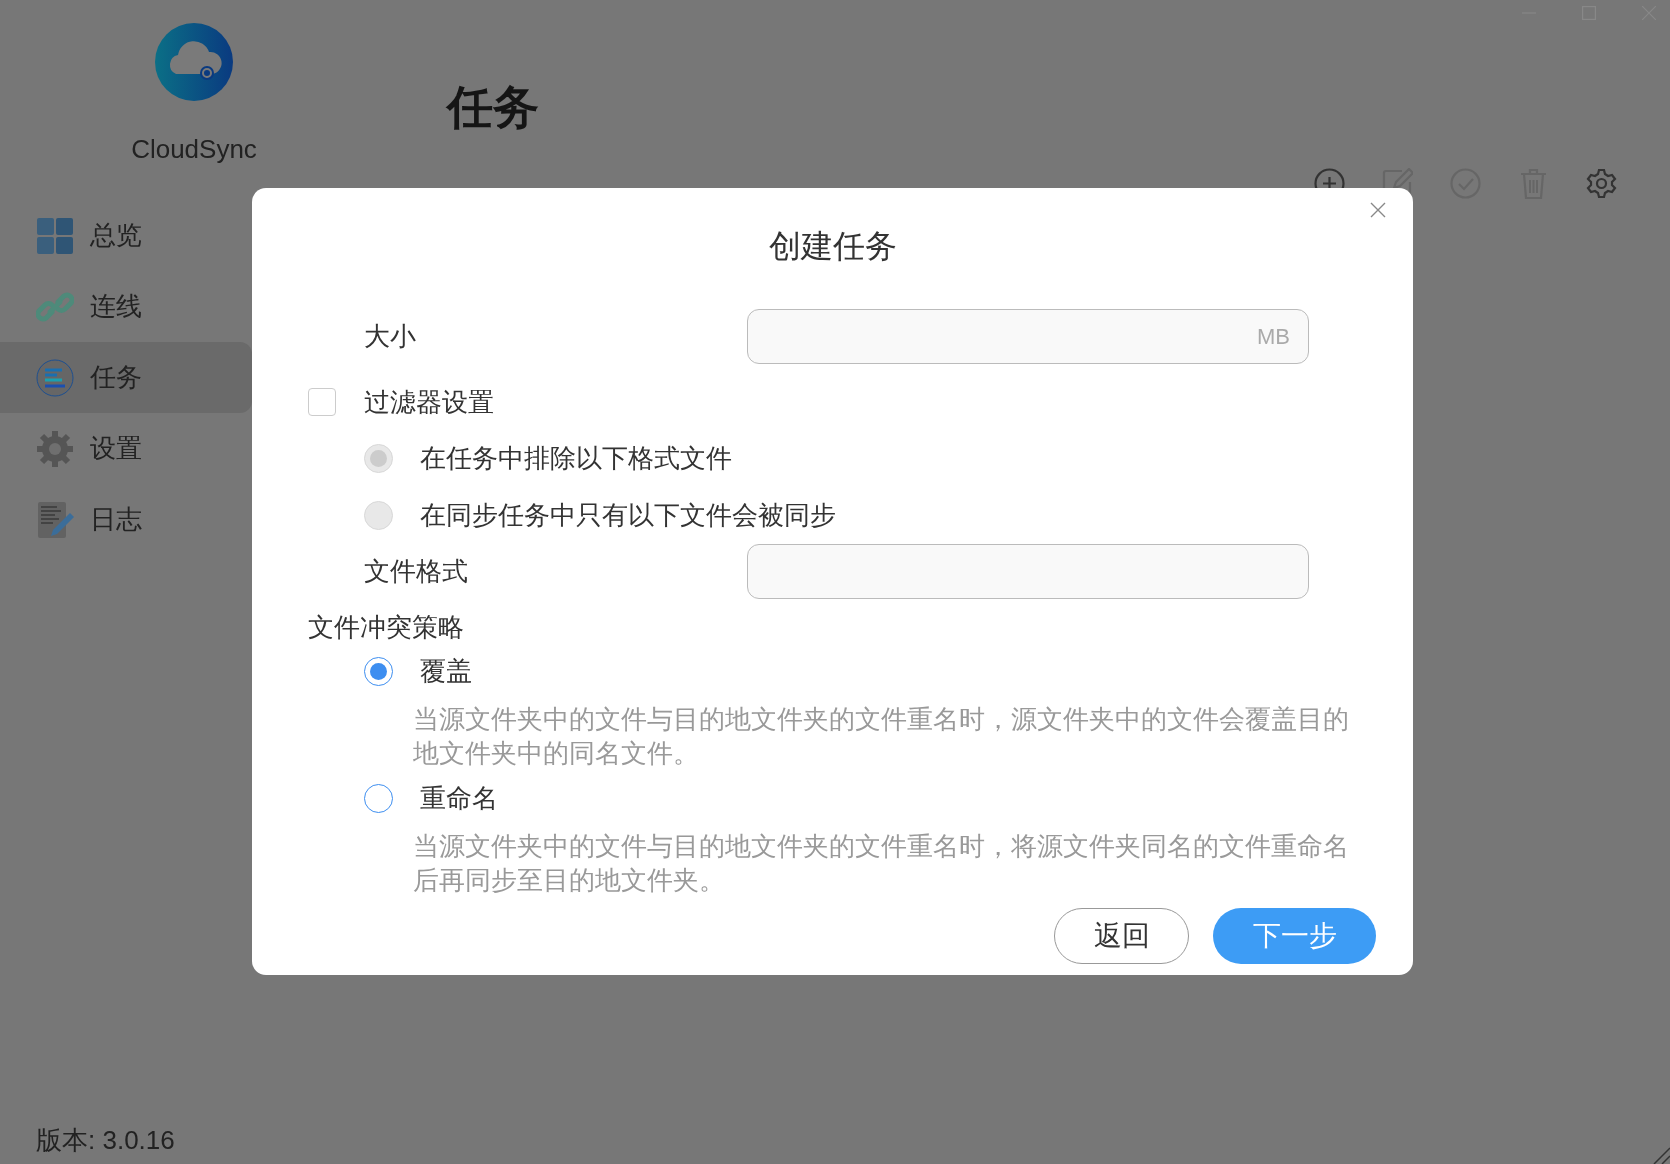  Describe the element at coordinates (194, 149) in the screenshot. I see `app-name: CloudSync` at that location.